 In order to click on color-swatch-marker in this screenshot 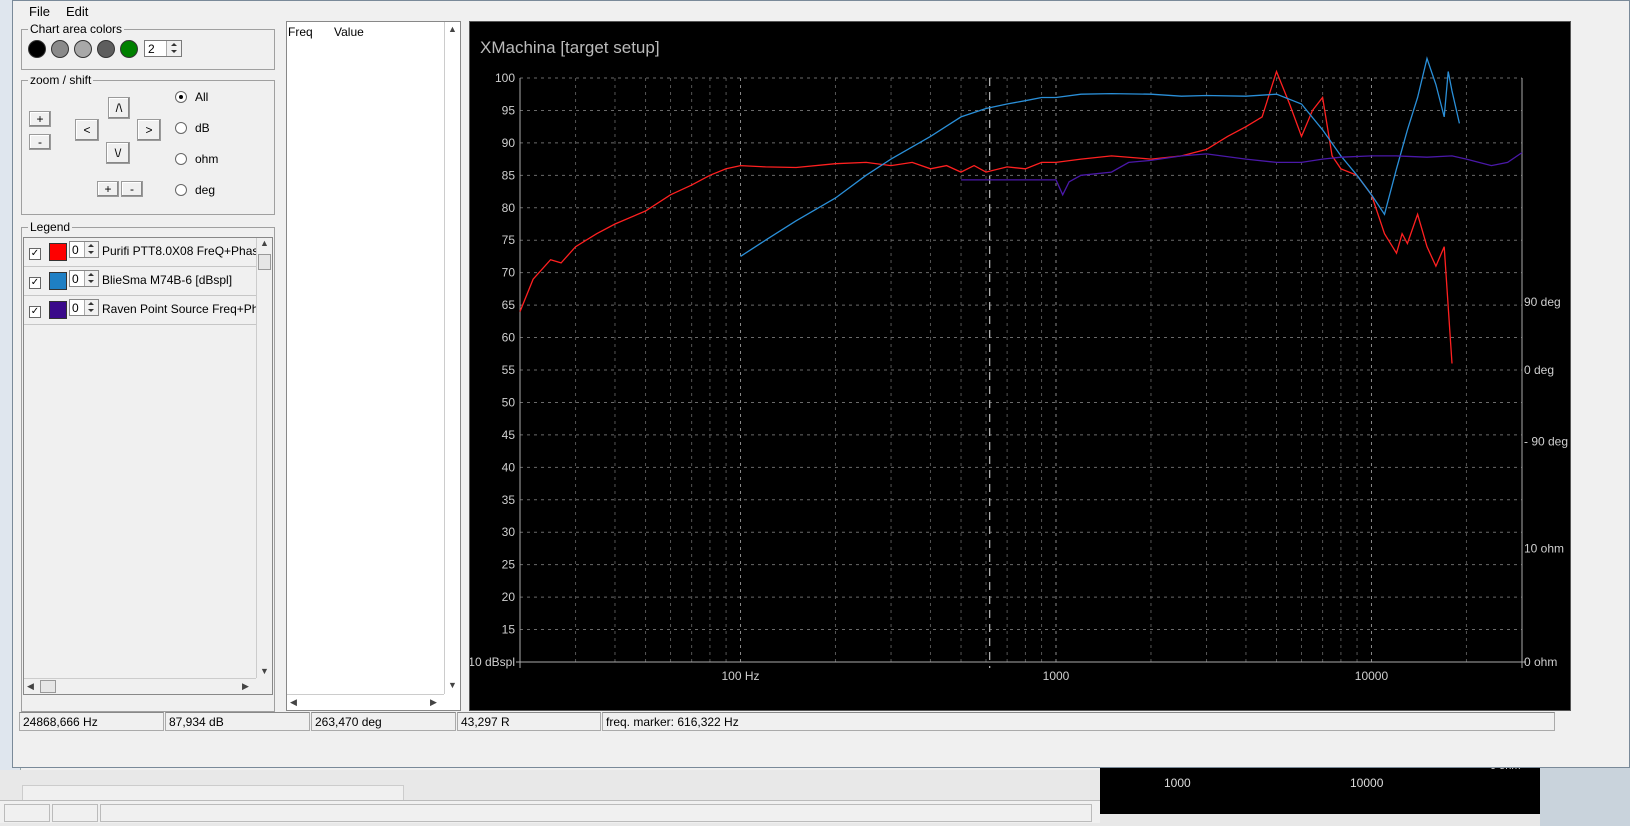, I will do `click(129, 49)`.